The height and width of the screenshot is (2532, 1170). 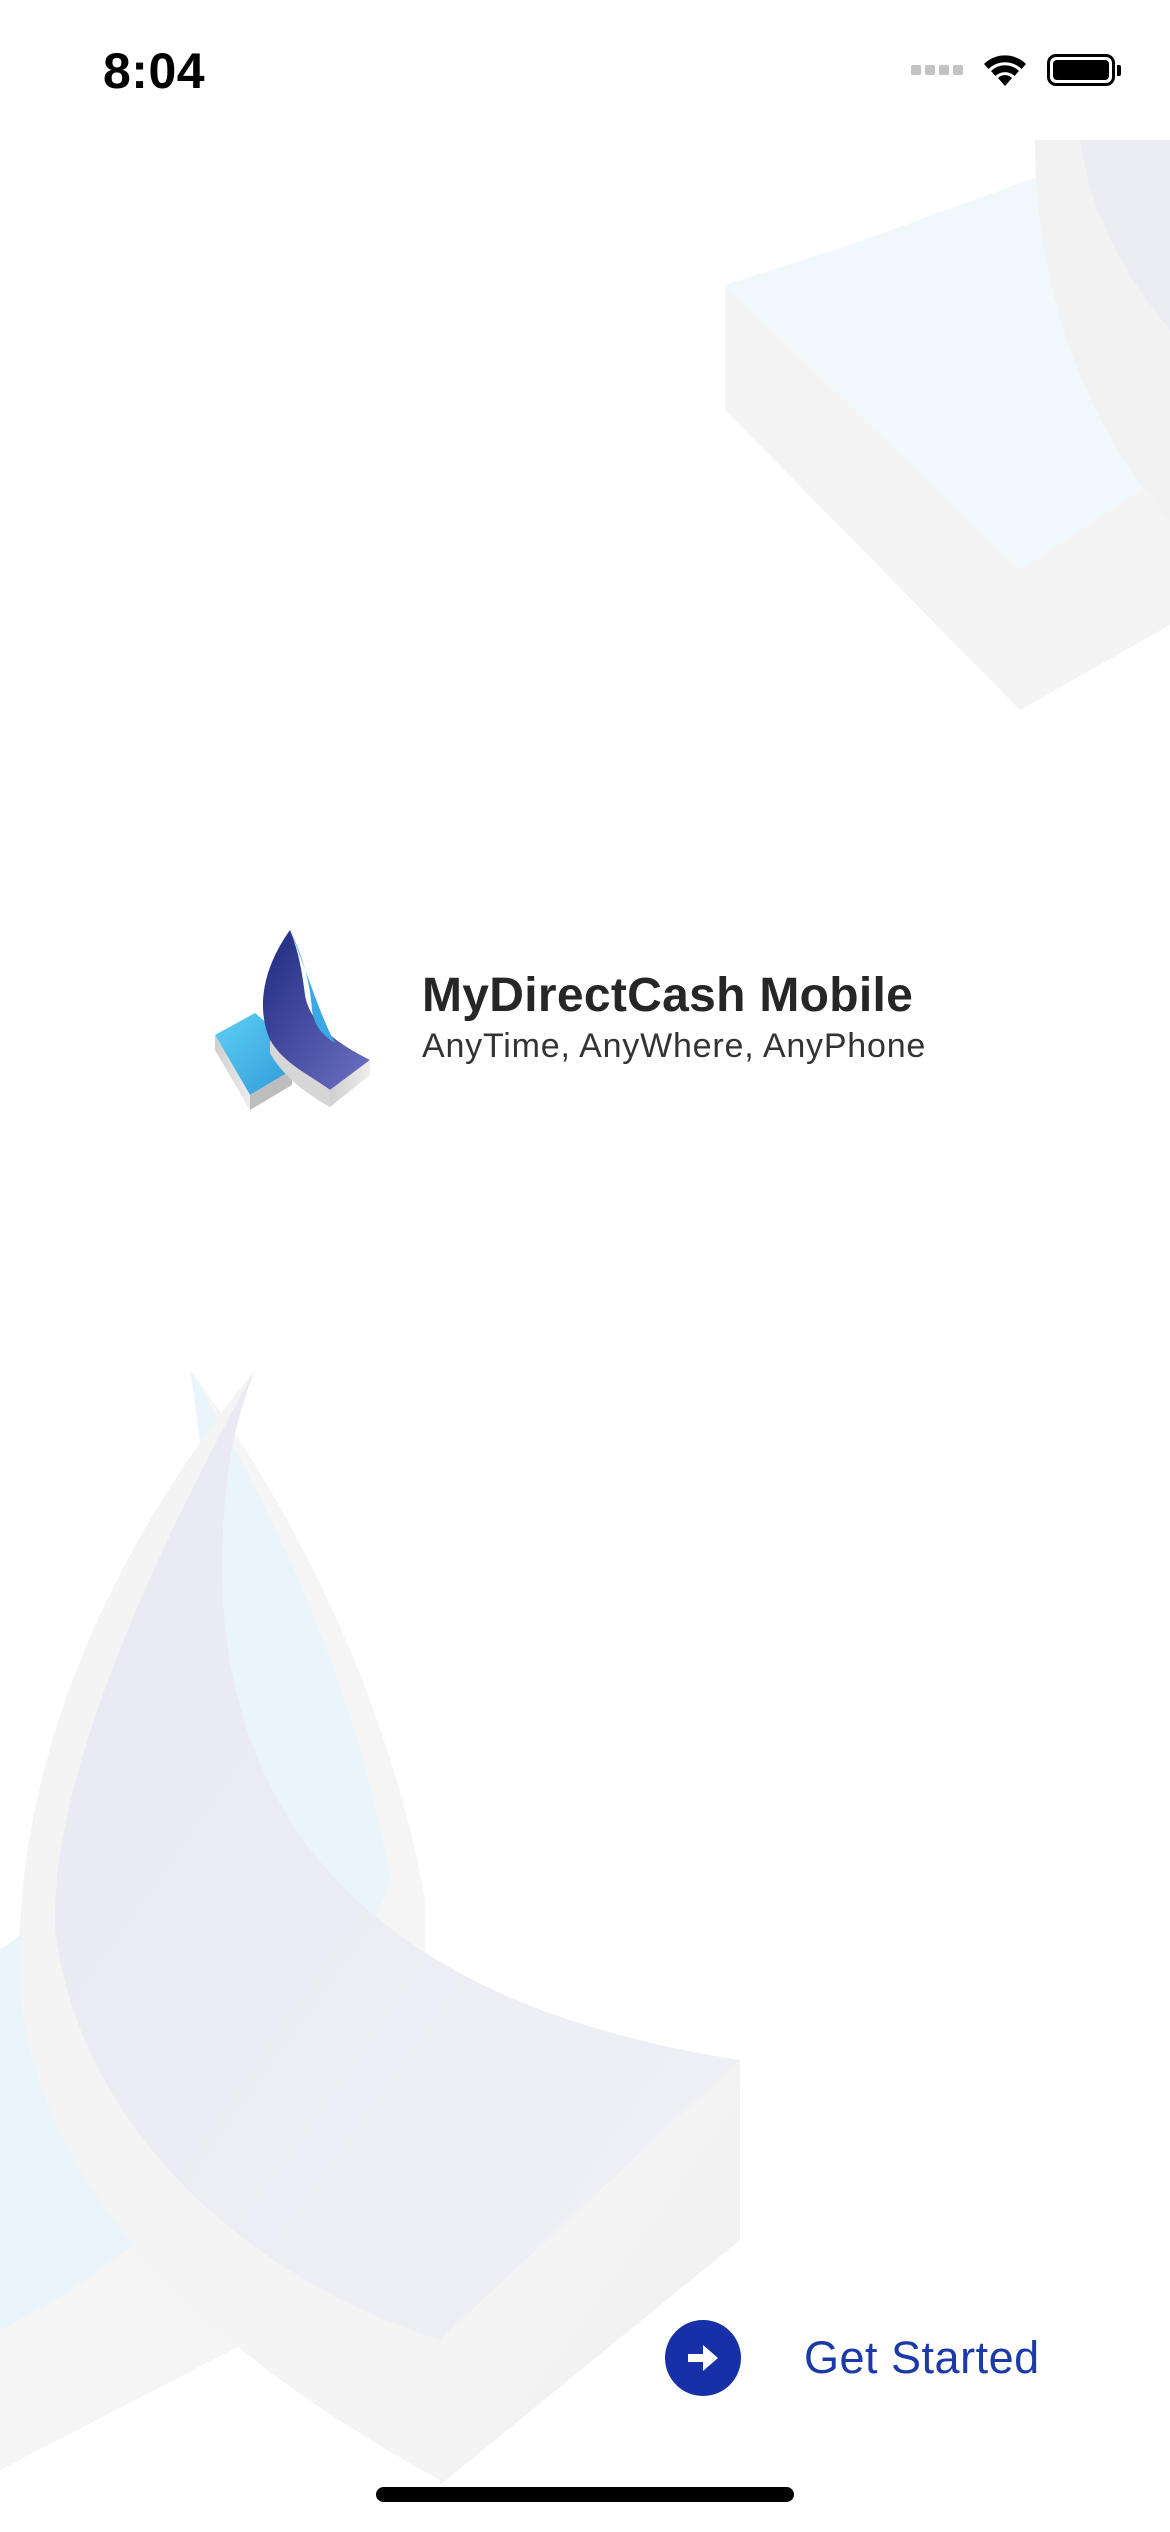 I want to click on arrow-right-icon, so click(x=703, y=2358).